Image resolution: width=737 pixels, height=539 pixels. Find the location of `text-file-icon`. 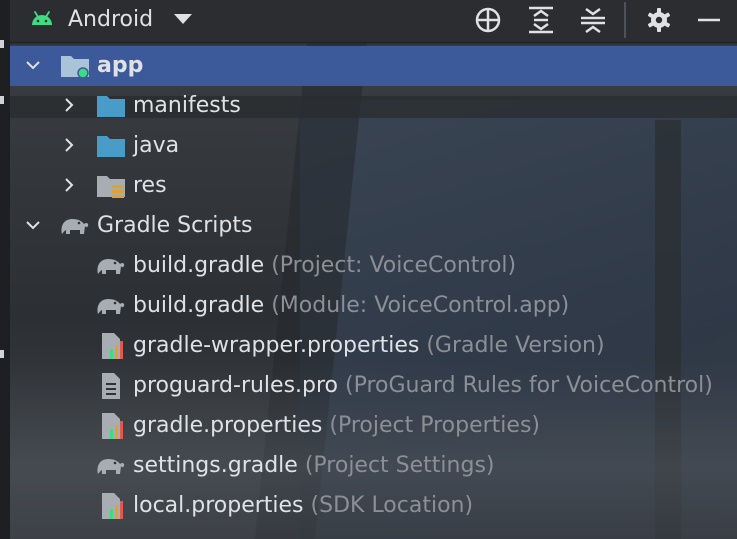

text-file-icon is located at coordinates (111, 386).